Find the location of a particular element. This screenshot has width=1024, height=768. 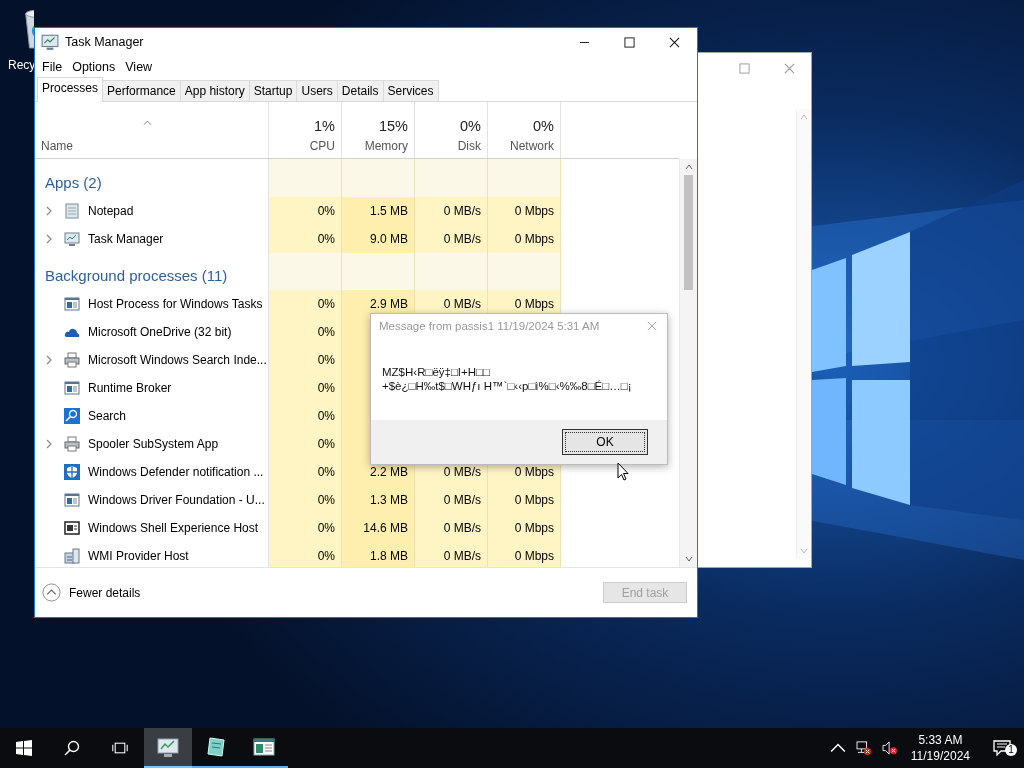

table-cell: 1.3 MB is located at coordinates (378, 500).